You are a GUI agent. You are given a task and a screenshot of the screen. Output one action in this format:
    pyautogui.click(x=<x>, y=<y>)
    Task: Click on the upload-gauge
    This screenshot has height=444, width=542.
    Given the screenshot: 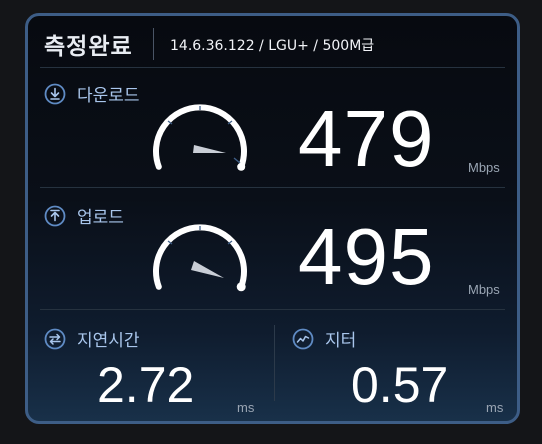 What is the action you would take?
    pyautogui.click(x=200, y=258)
    